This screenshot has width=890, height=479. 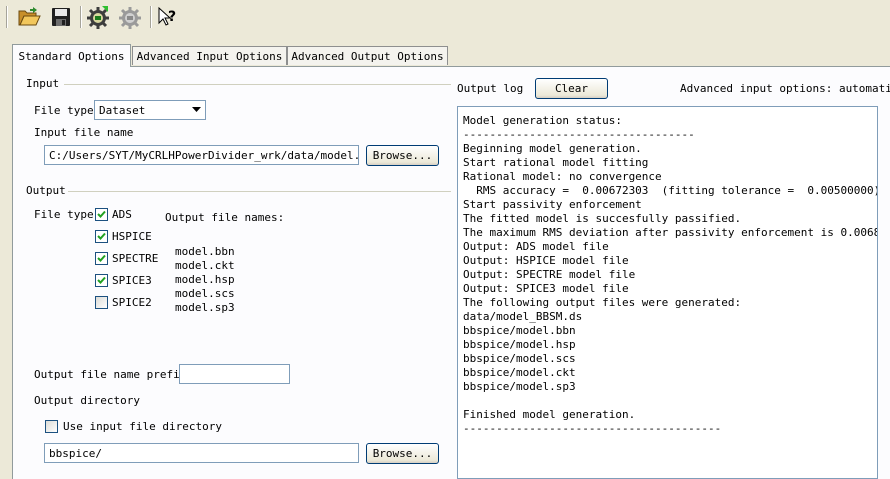 I want to click on generate-button, so click(x=99, y=17).